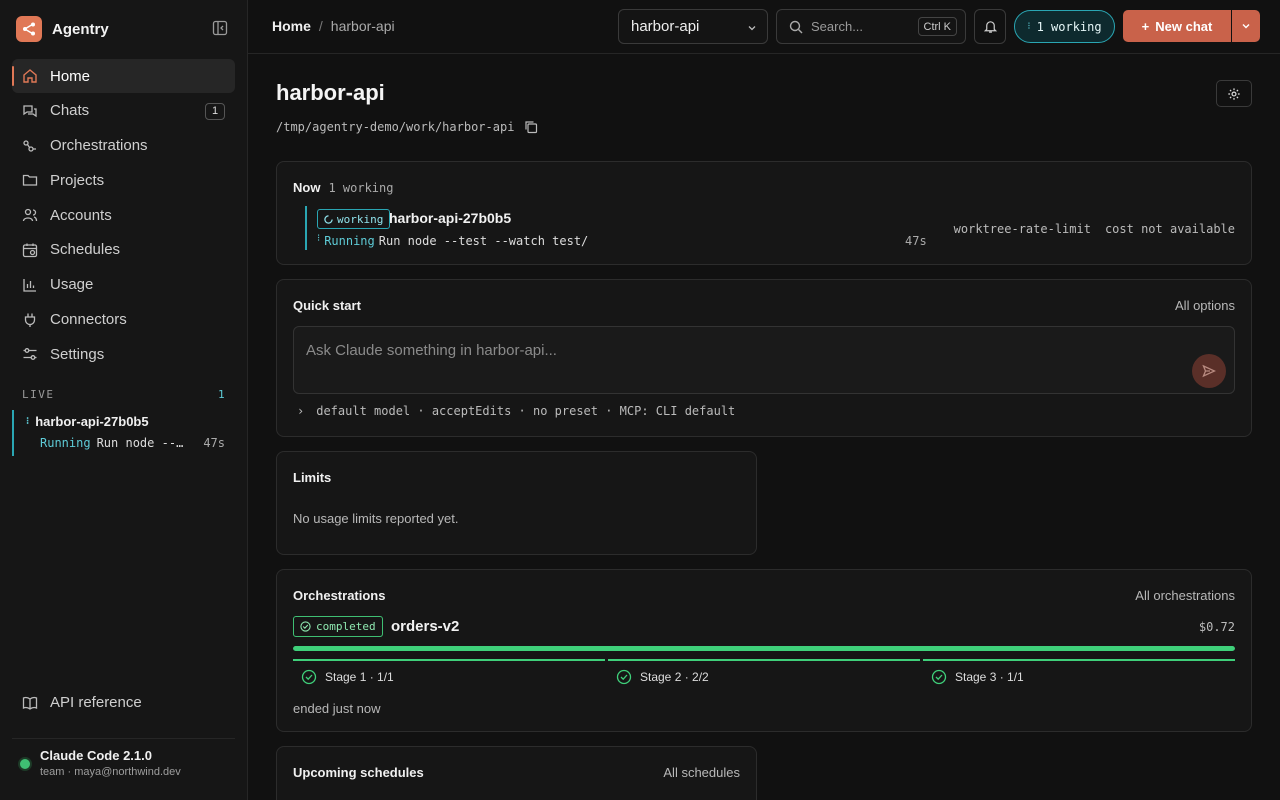  Describe the element at coordinates (1205, 305) in the screenshot. I see `all-options-link: All options` at that location.